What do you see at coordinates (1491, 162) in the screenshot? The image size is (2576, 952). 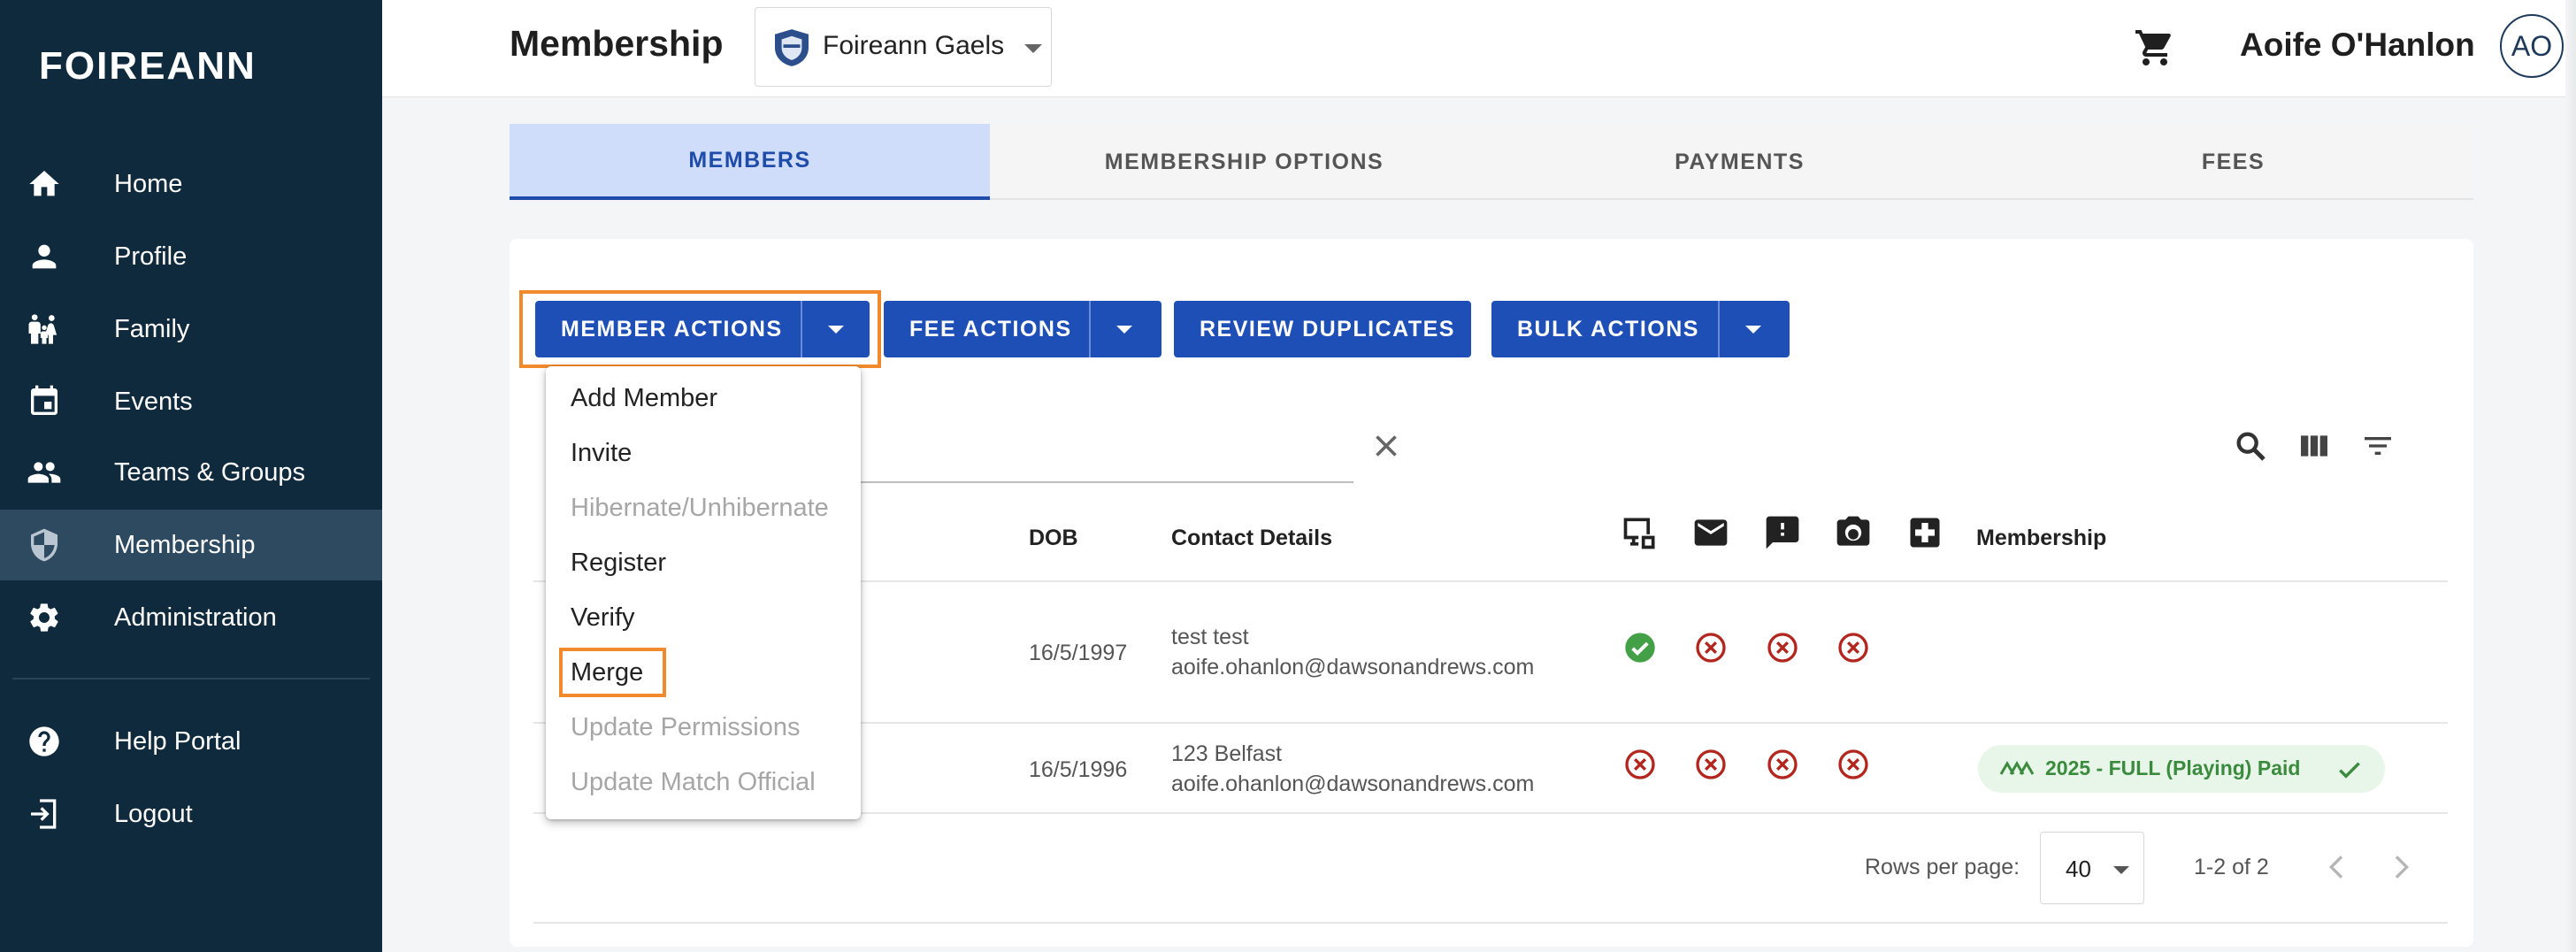 I see `tab-bar: MEMBERS MEMBERSHIP OPTIONS PAYMENTS FEES` at bounding box center [1491, 162].